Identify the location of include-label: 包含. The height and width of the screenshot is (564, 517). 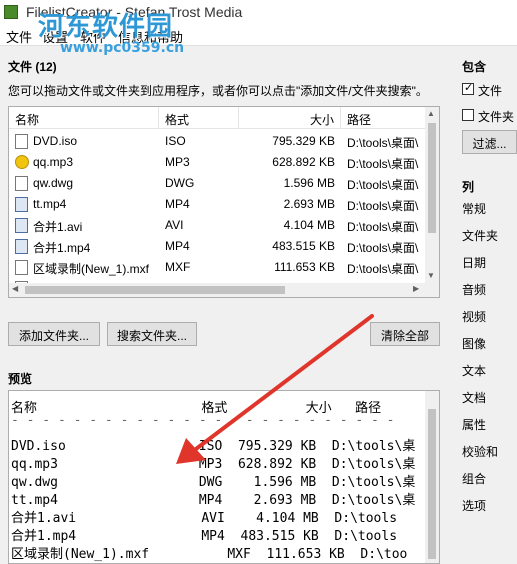
(474, 67).